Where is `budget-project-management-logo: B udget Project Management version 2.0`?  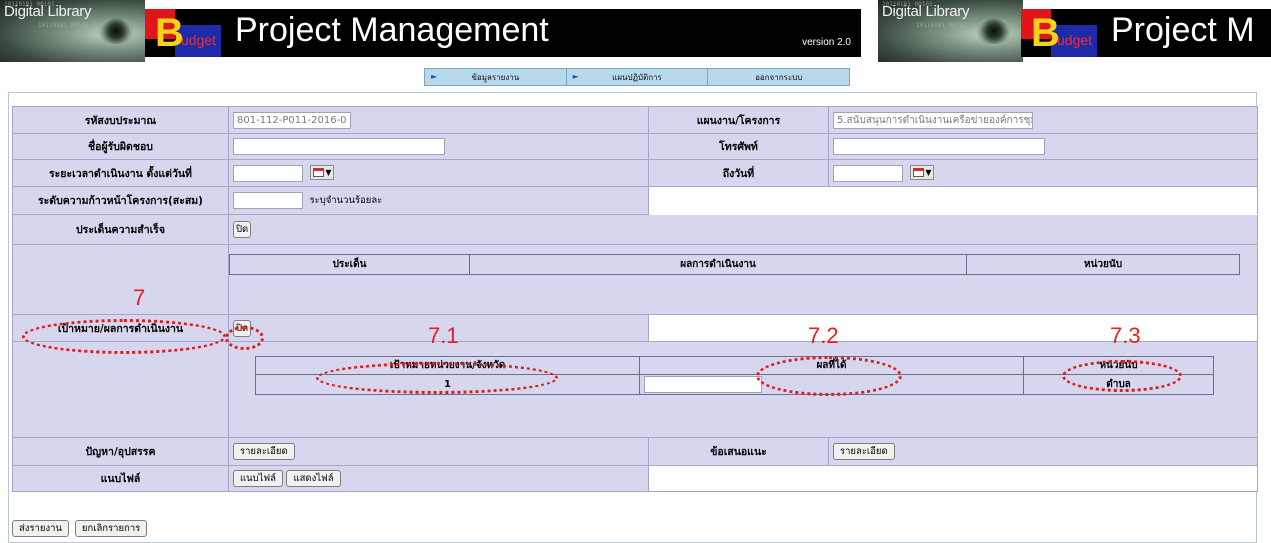
budget-project-management-logo: B udget Project Management version 2.0 is located at coordinates (503, 33).